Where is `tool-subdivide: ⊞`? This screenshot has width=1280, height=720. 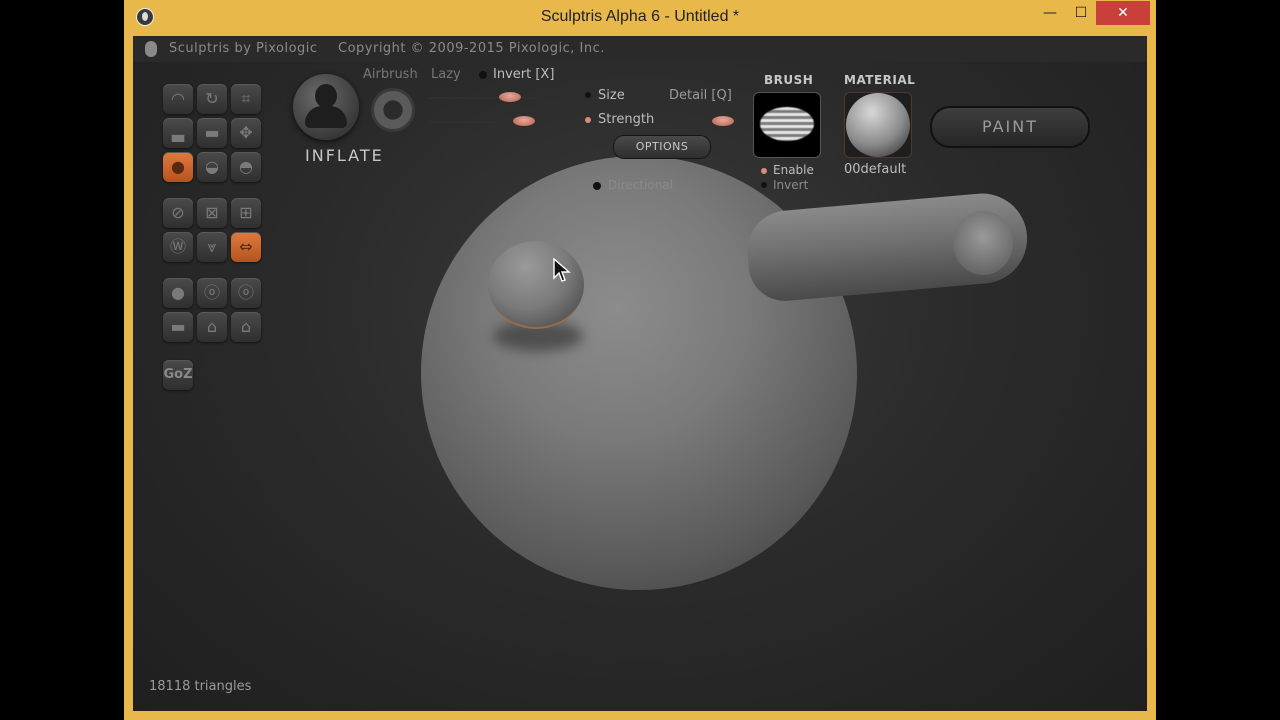
tool-subdivide: ⊞ is located at coordinates (246, 213).